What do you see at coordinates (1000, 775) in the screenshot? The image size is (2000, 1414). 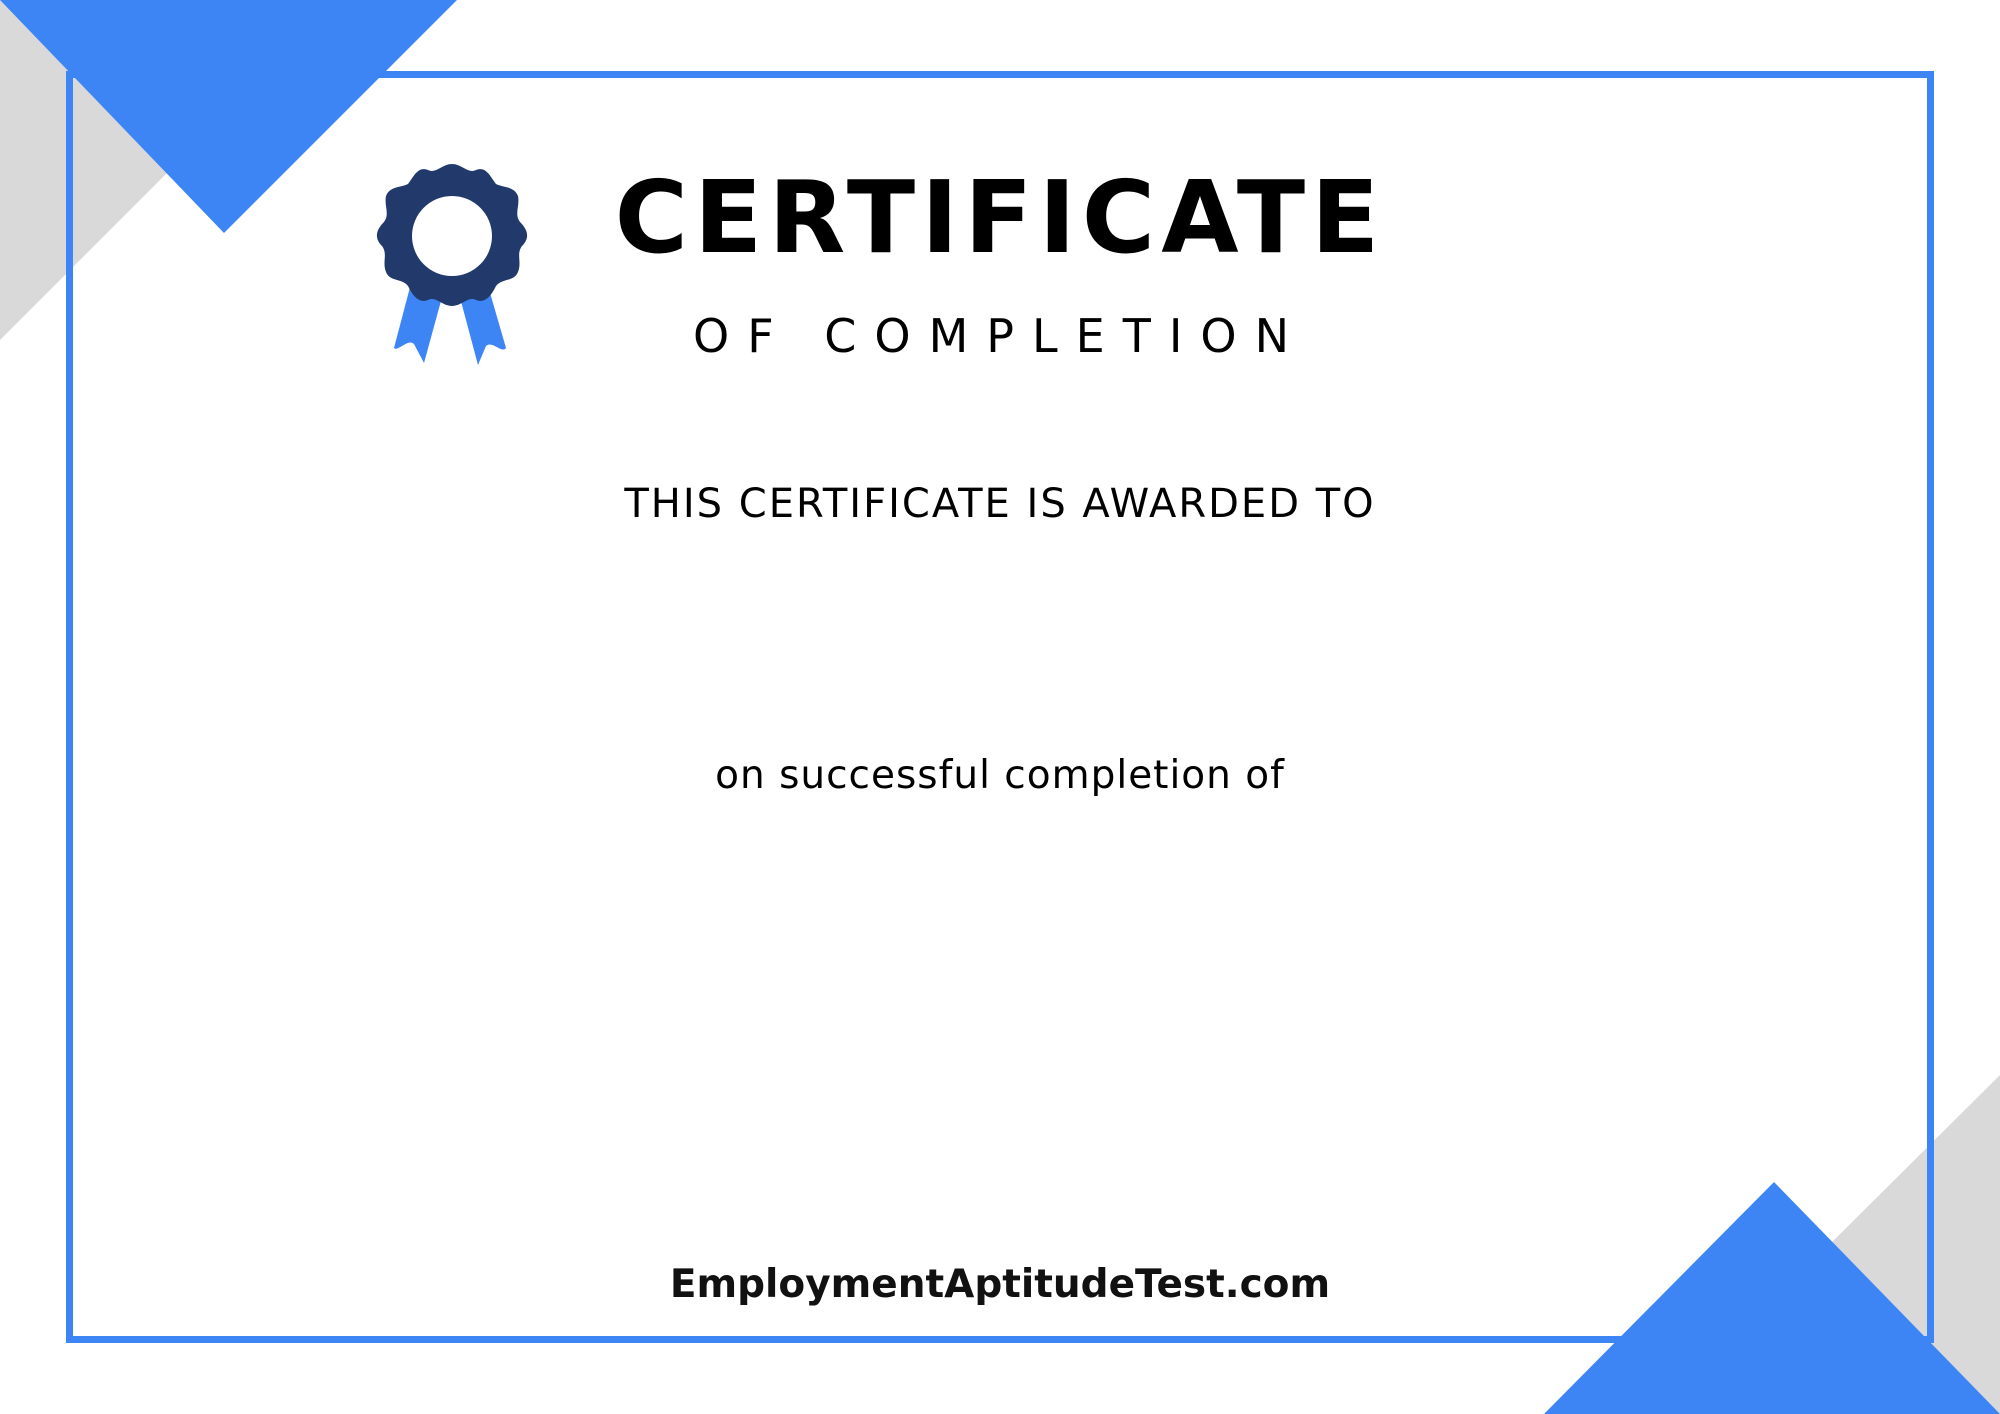 I see `completion-text: on successful completion of` at bounding box center [1000, 775].